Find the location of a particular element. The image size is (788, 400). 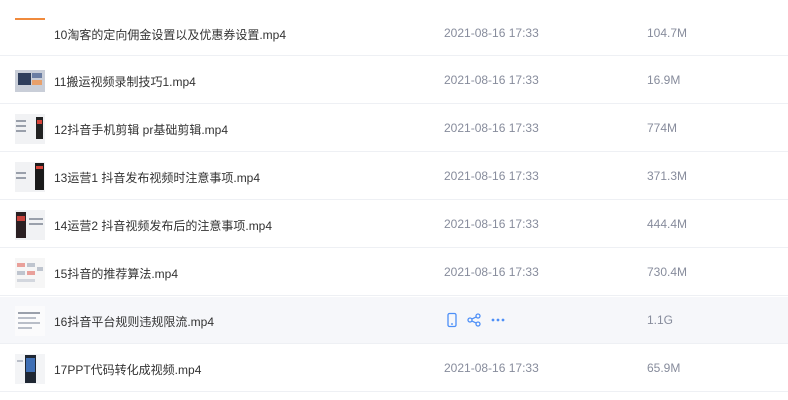

file-name: 14运营2 抖音视频发布后的注意事项.mp4 is located at coordinates (163, 225).